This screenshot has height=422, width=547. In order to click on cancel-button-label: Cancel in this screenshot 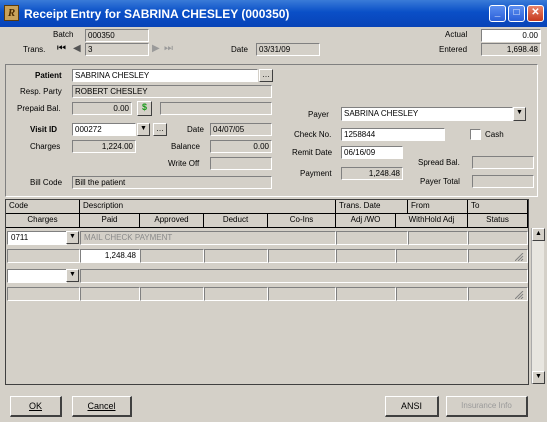, I will do `click(101, 406)`.